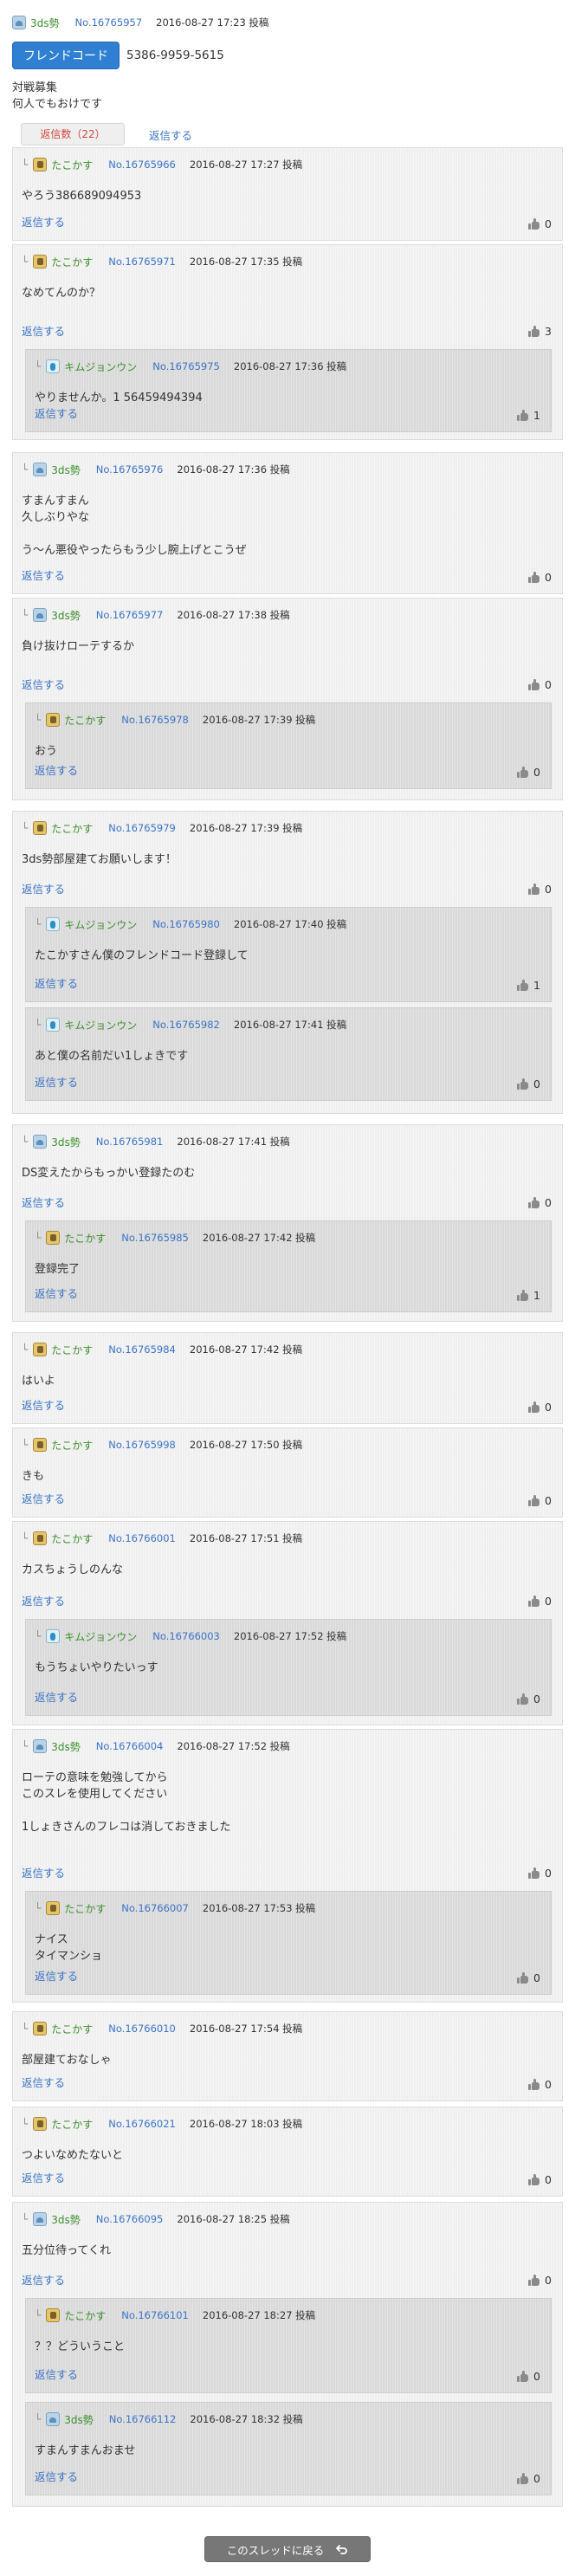 This screenshot has width=575, height=2576. I want to click on post-number: No.16766007, so click(155, 1908).